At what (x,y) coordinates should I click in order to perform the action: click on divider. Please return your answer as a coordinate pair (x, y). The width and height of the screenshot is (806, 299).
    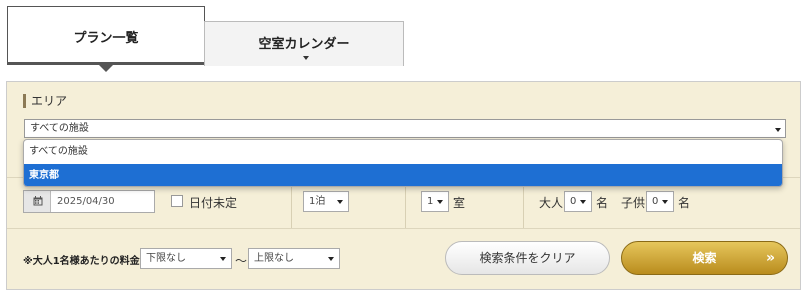
    Looking at the image, I should click on (403, 228).